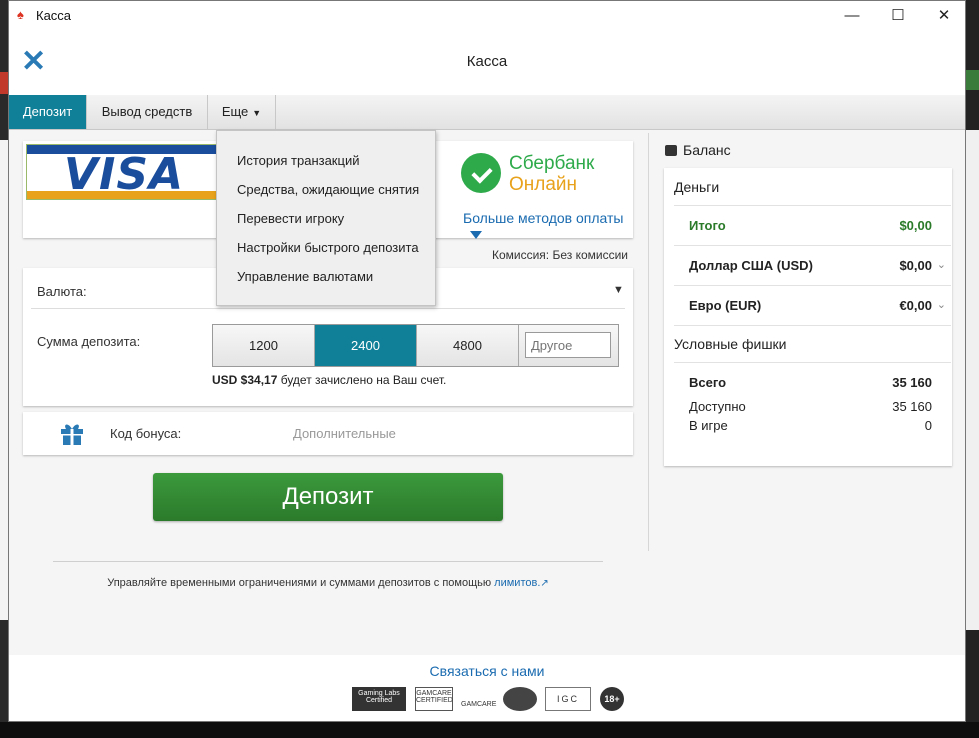 The image size is (979, 738). What do you see at coordinates (648, 342) in the screenshot?
I see `vertical-divider` at bounding box center [648, 342].